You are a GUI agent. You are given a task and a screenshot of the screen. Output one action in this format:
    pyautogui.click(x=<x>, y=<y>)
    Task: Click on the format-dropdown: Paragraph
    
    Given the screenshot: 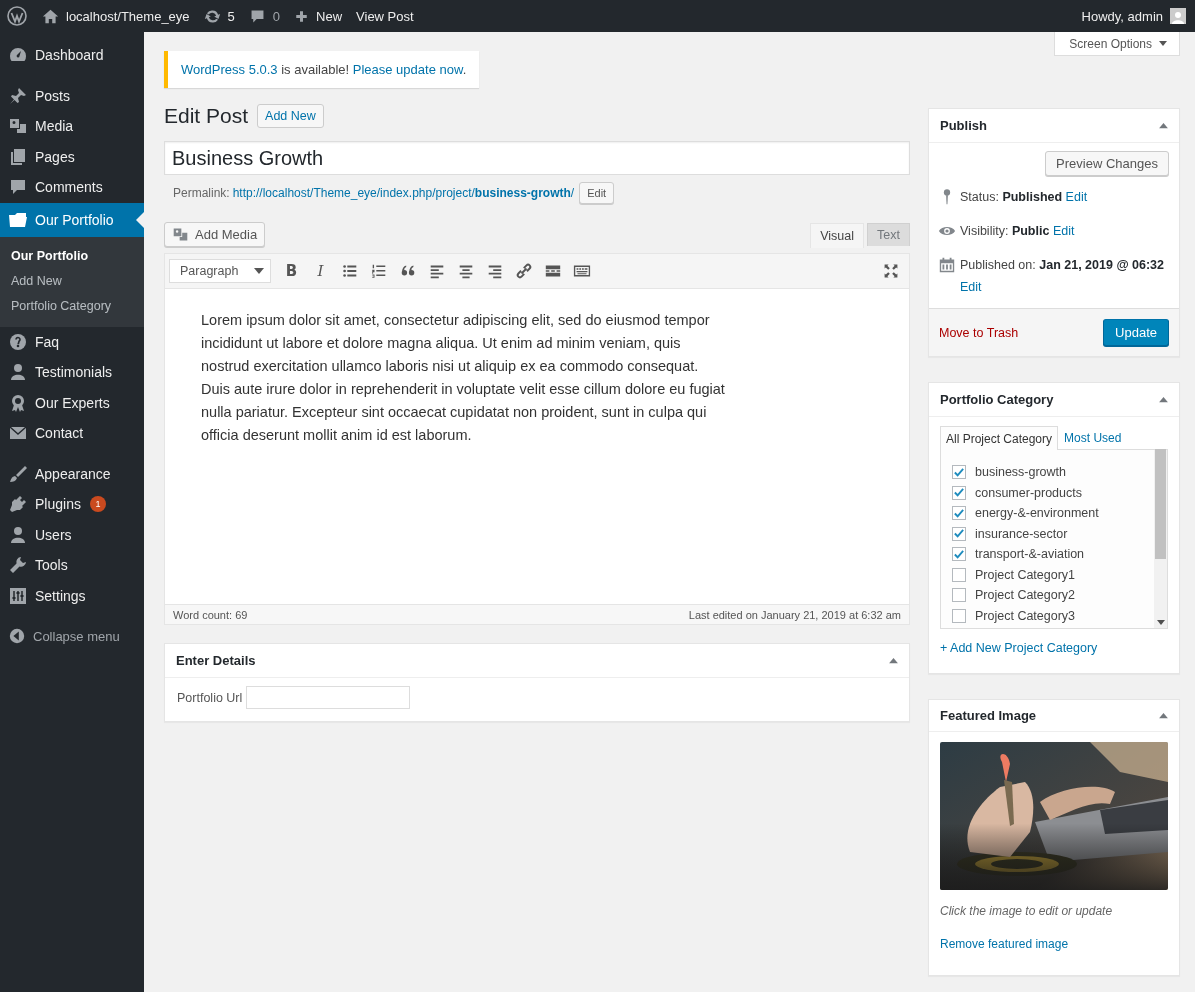 What is the action you would take?
    pyautogui.click(x=220, y=271)
    